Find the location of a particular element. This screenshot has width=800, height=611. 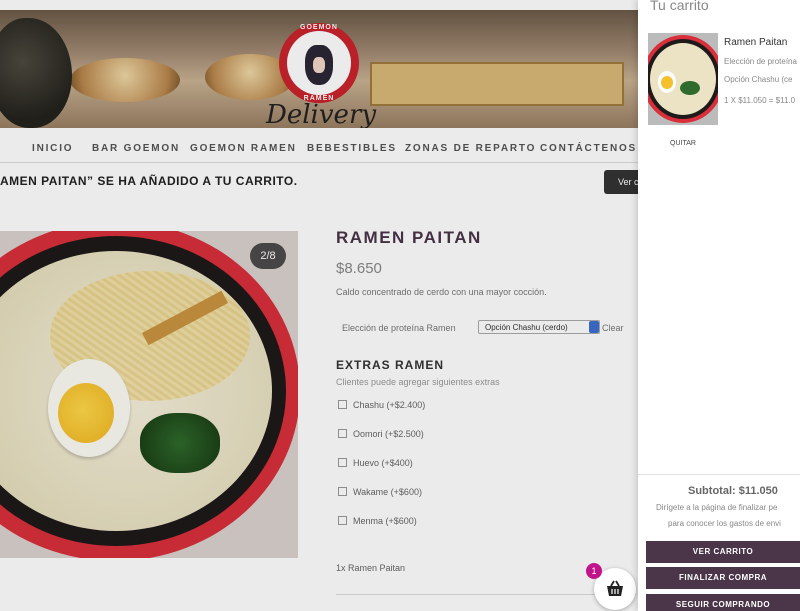

cart-item-qty-price: 1 X $11.050 = $11.0 is located at coordinates (760, 100).